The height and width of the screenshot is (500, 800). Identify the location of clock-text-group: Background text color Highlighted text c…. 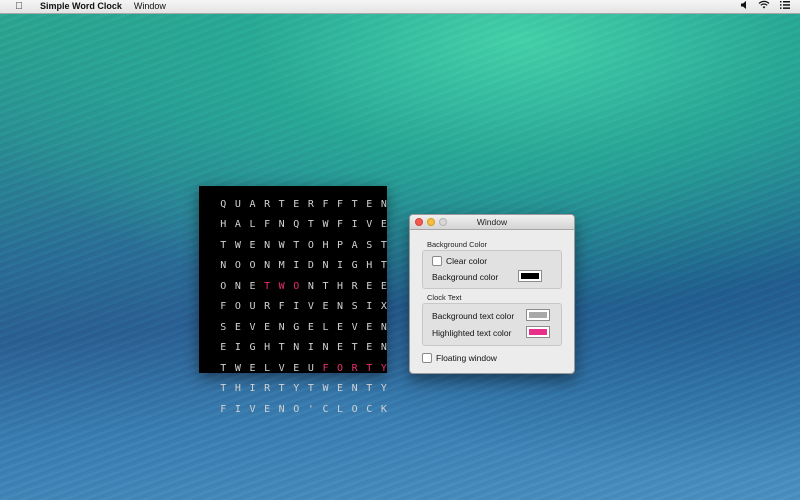
(492, 324).